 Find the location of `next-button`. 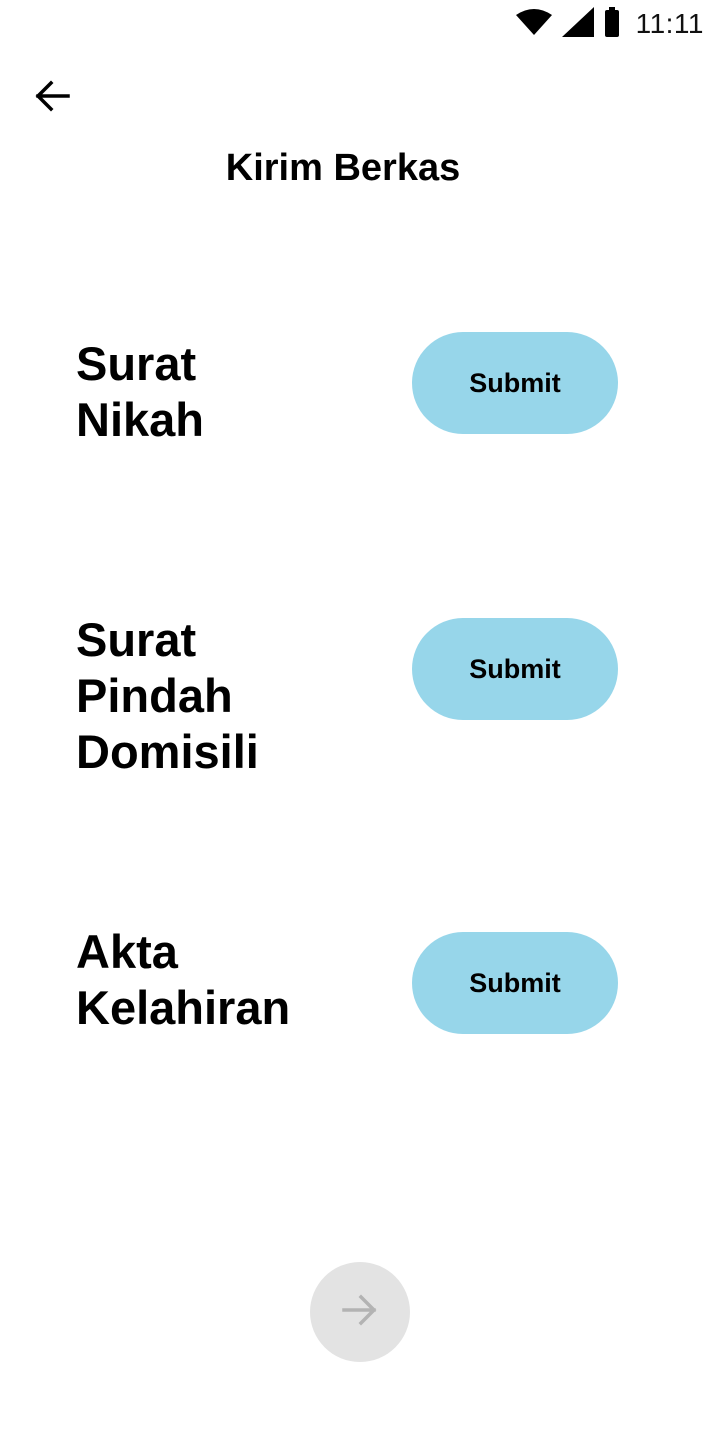

next-button is located at coordinates (360, 1312).